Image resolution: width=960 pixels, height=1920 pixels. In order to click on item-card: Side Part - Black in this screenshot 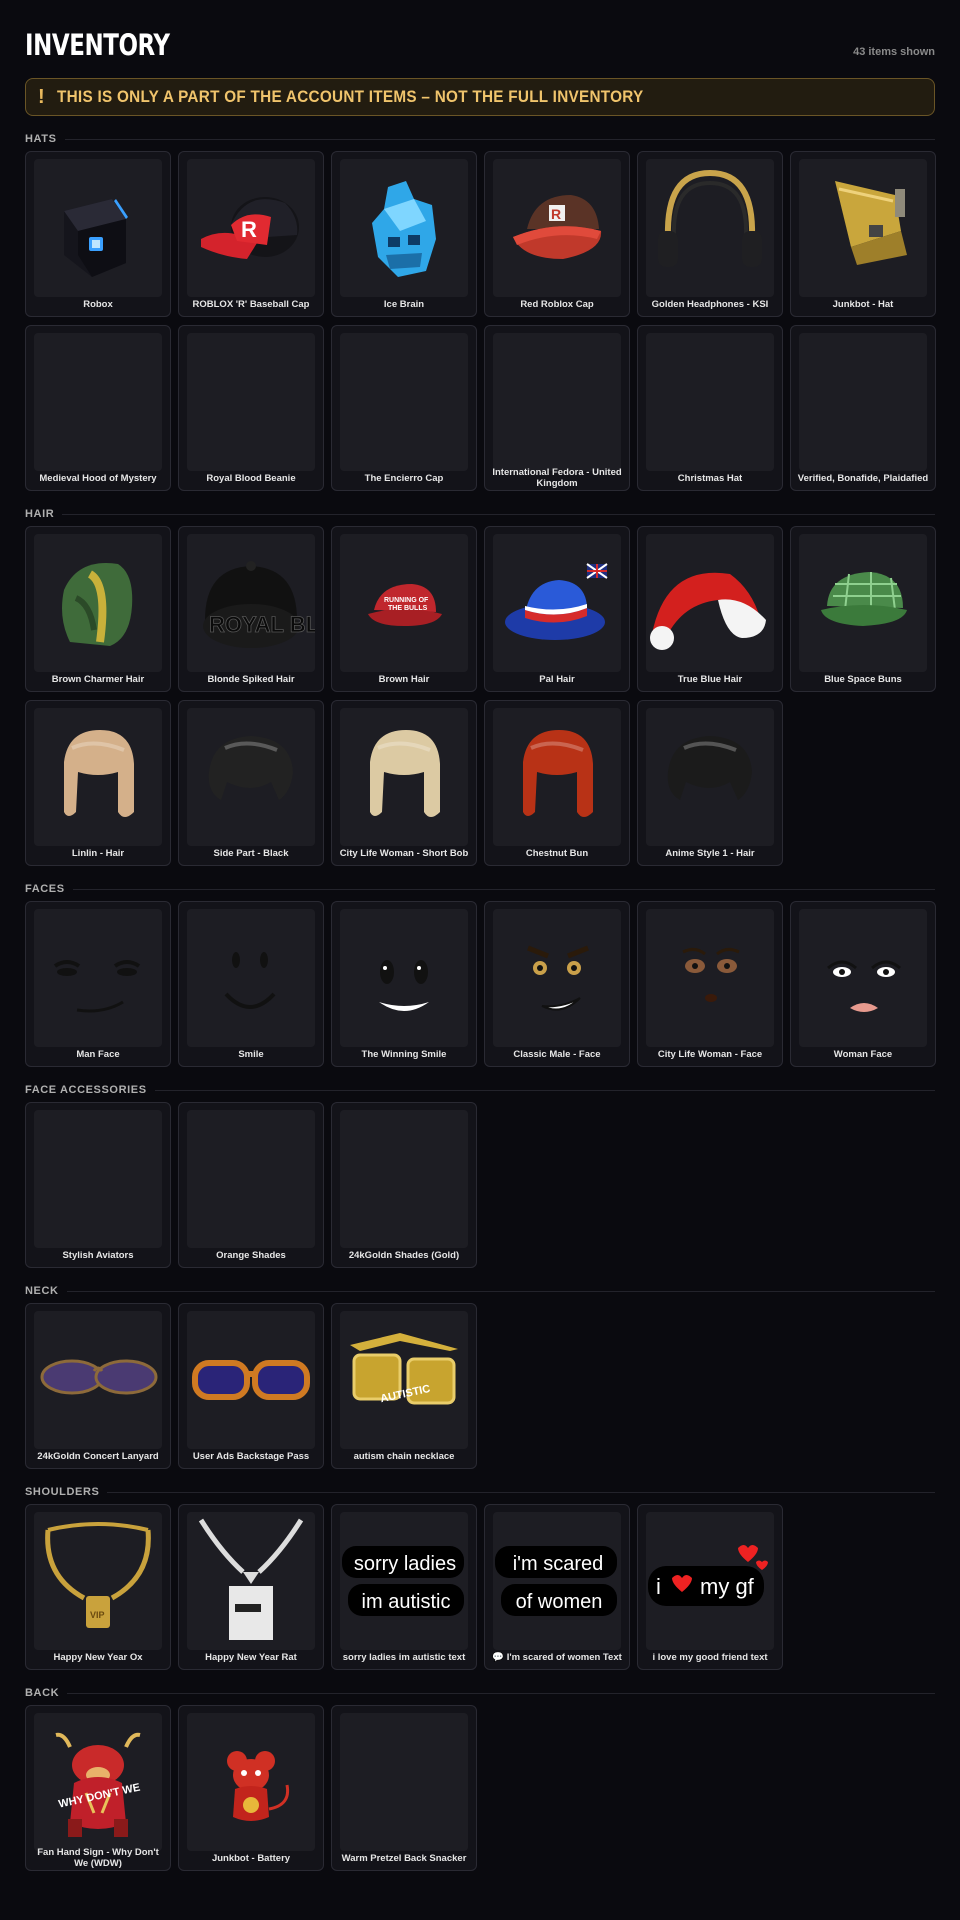, I will do `click(251, 783)`.